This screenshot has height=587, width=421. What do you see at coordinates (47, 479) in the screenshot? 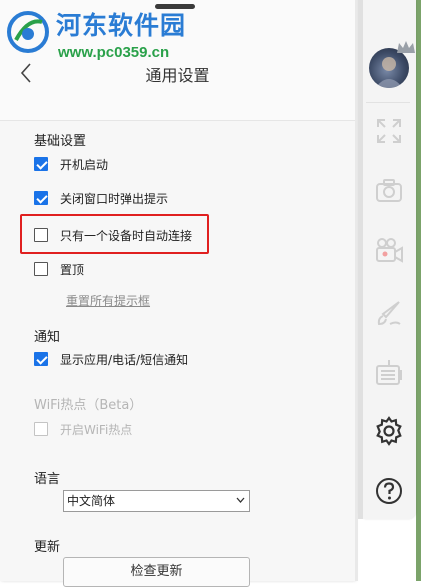
I see `section-language-title: 语言` at bounding box center [47, 479].